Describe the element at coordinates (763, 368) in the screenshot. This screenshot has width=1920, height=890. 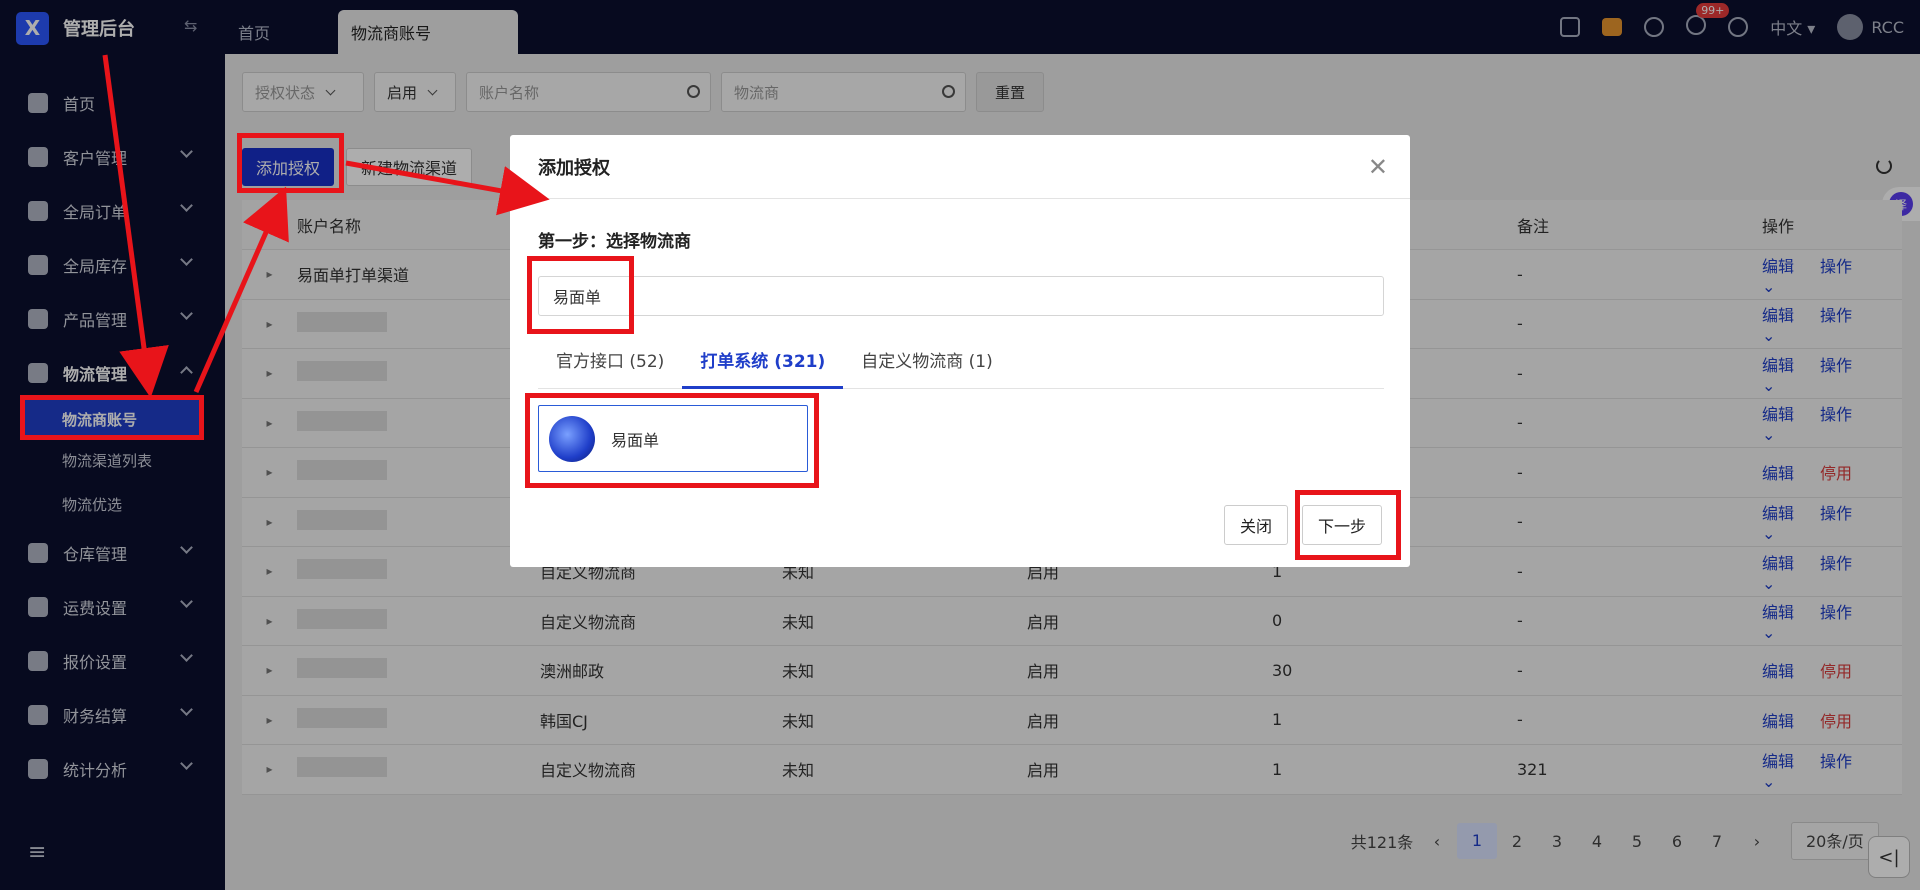
I see `tab-print-system: 打单系统 (321)` at that location.